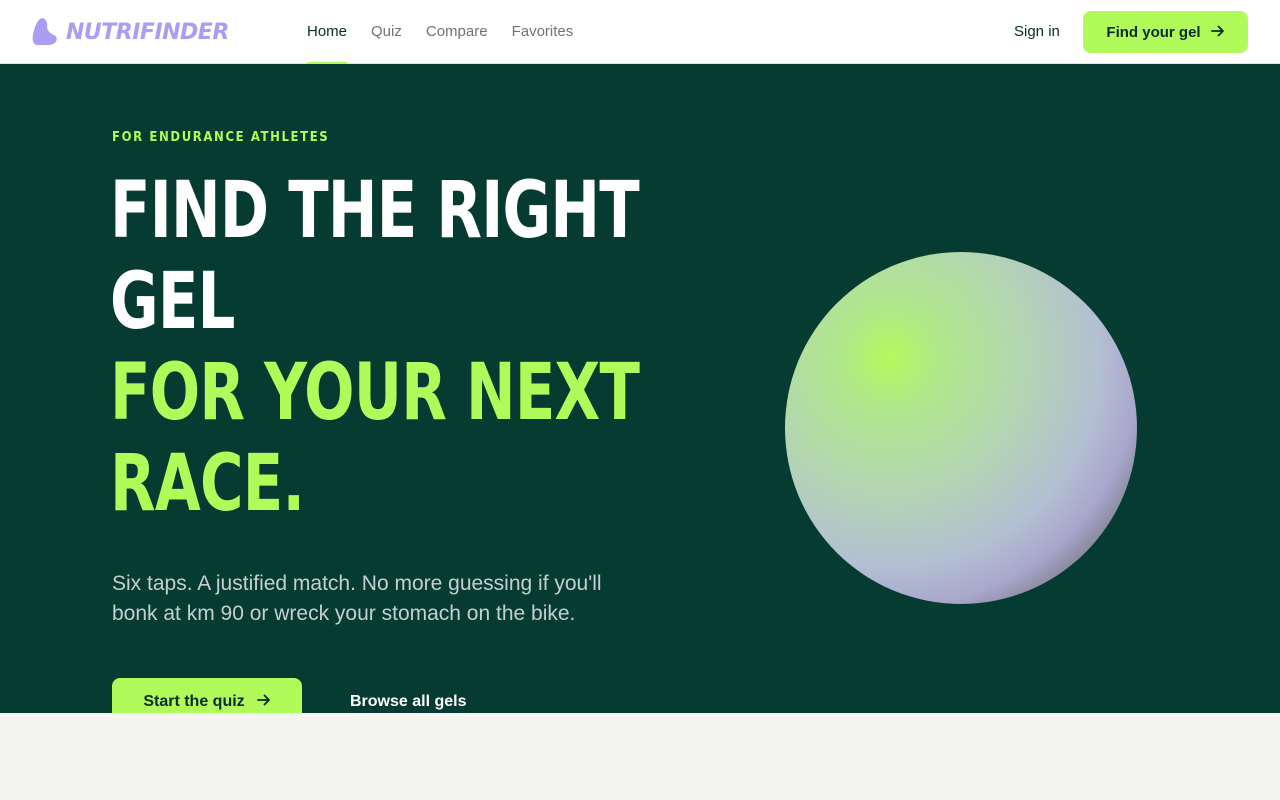 The image size is (1280, 800). I want to click on find-your-gel-label: Find your gel, so click(1153, 32).